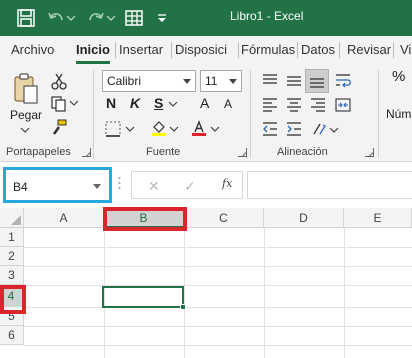 The image size is (412, 358). I want to click on enter-formula-button: ✓, so click(190, 186).